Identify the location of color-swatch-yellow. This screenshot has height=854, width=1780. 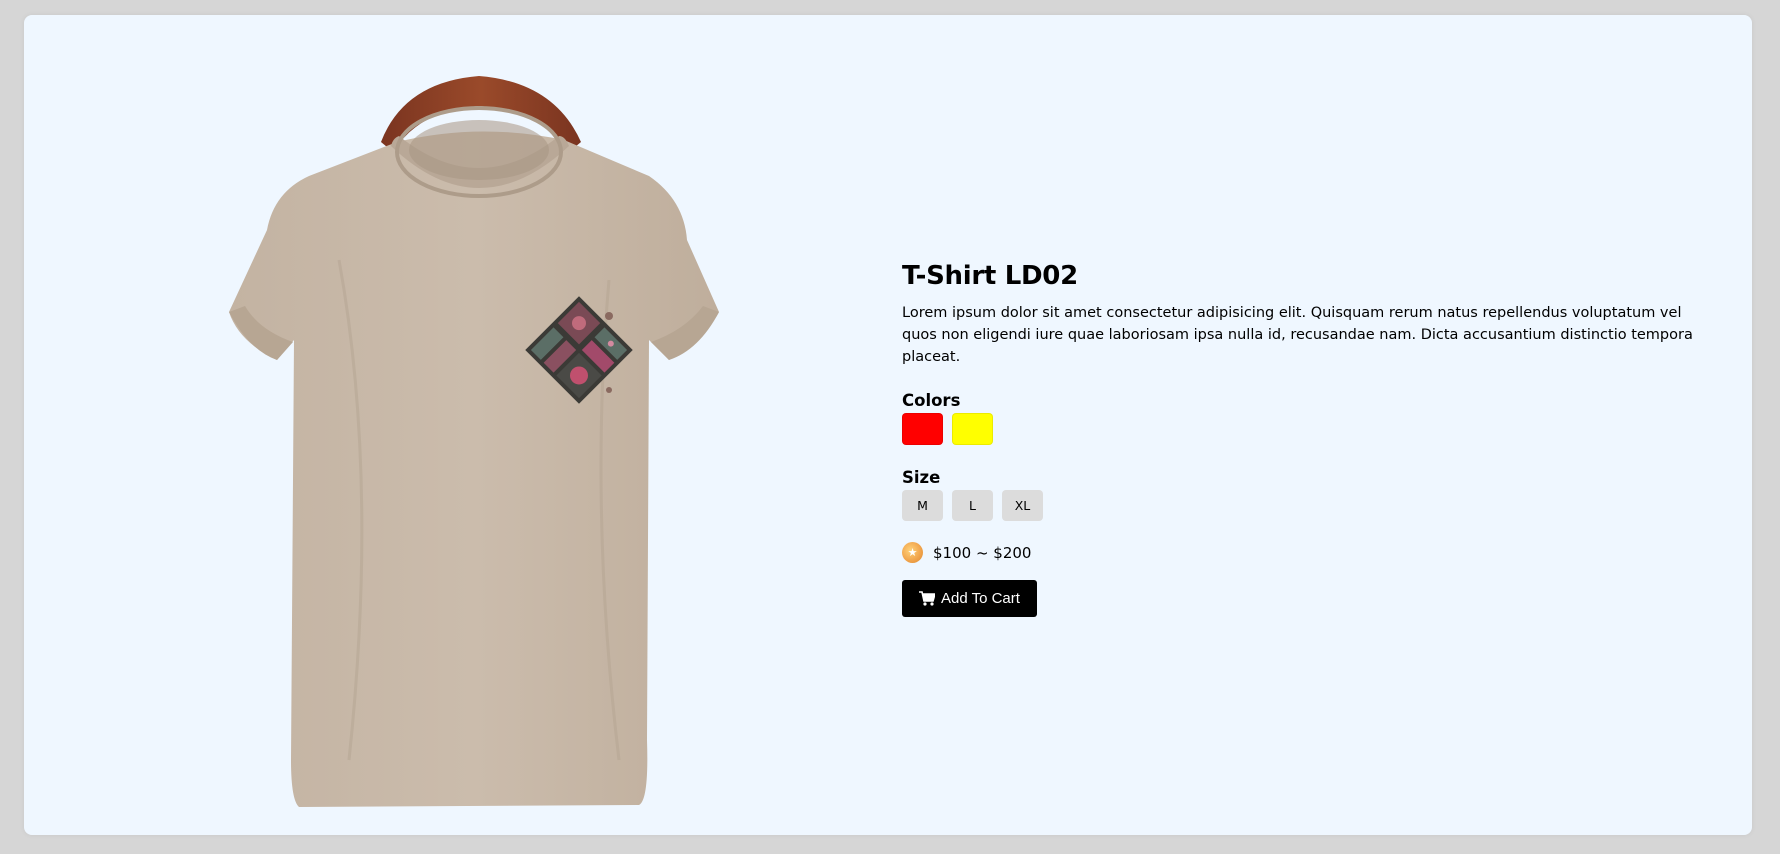
(972, 429).